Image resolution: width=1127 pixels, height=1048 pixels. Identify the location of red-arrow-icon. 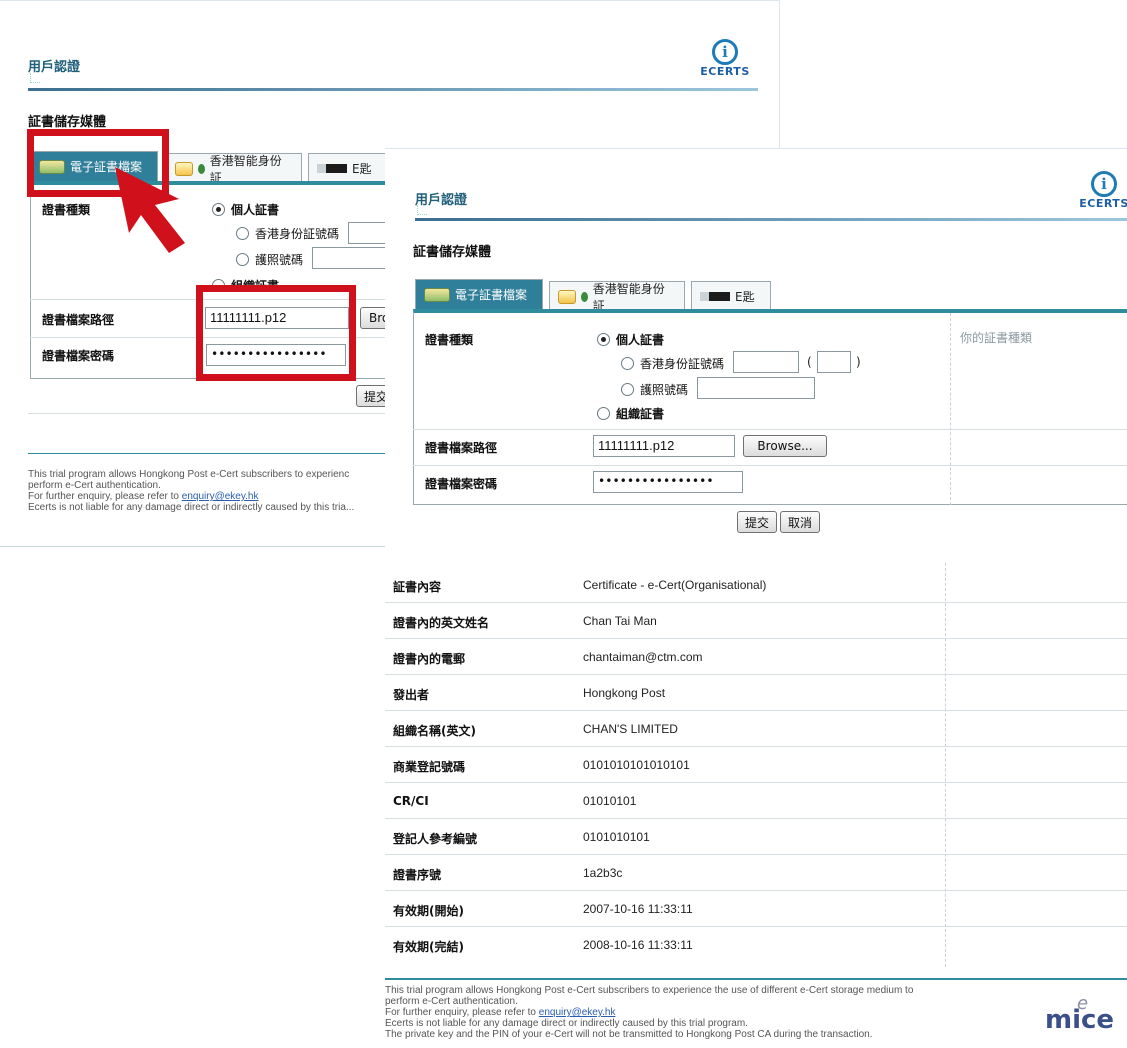
(150, 210).